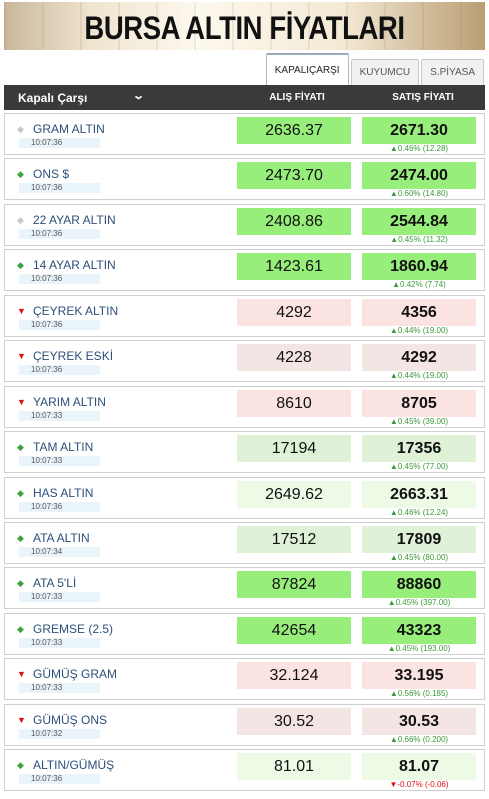 The height and width of the screenshot is (799, 489). I want to click on sell-price: 2474.00, so click(419, 176).